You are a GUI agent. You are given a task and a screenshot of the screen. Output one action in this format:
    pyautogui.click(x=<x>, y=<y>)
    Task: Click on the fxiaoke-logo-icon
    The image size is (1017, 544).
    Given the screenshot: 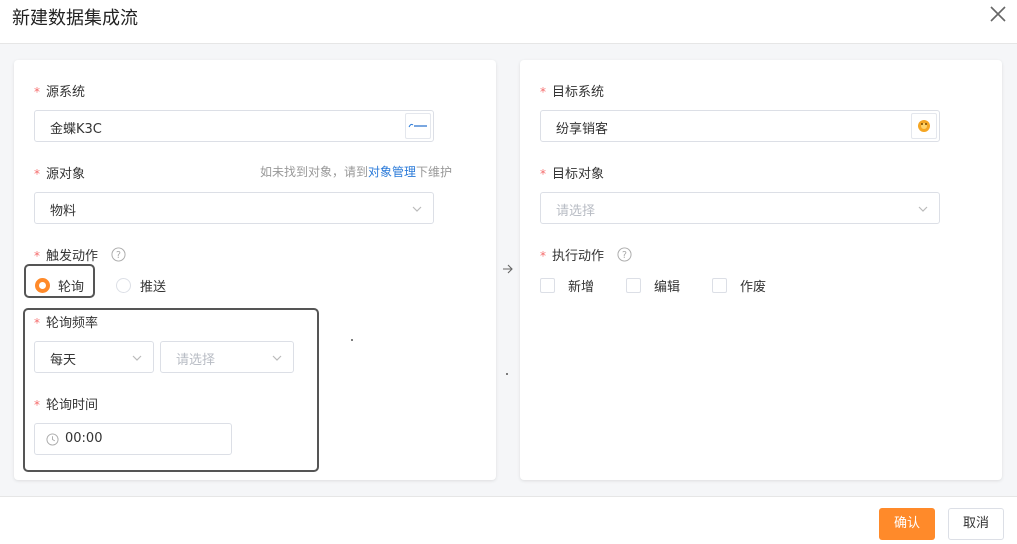 What is the action you would take?
    pyautogui.click(x=924, y=126)
    